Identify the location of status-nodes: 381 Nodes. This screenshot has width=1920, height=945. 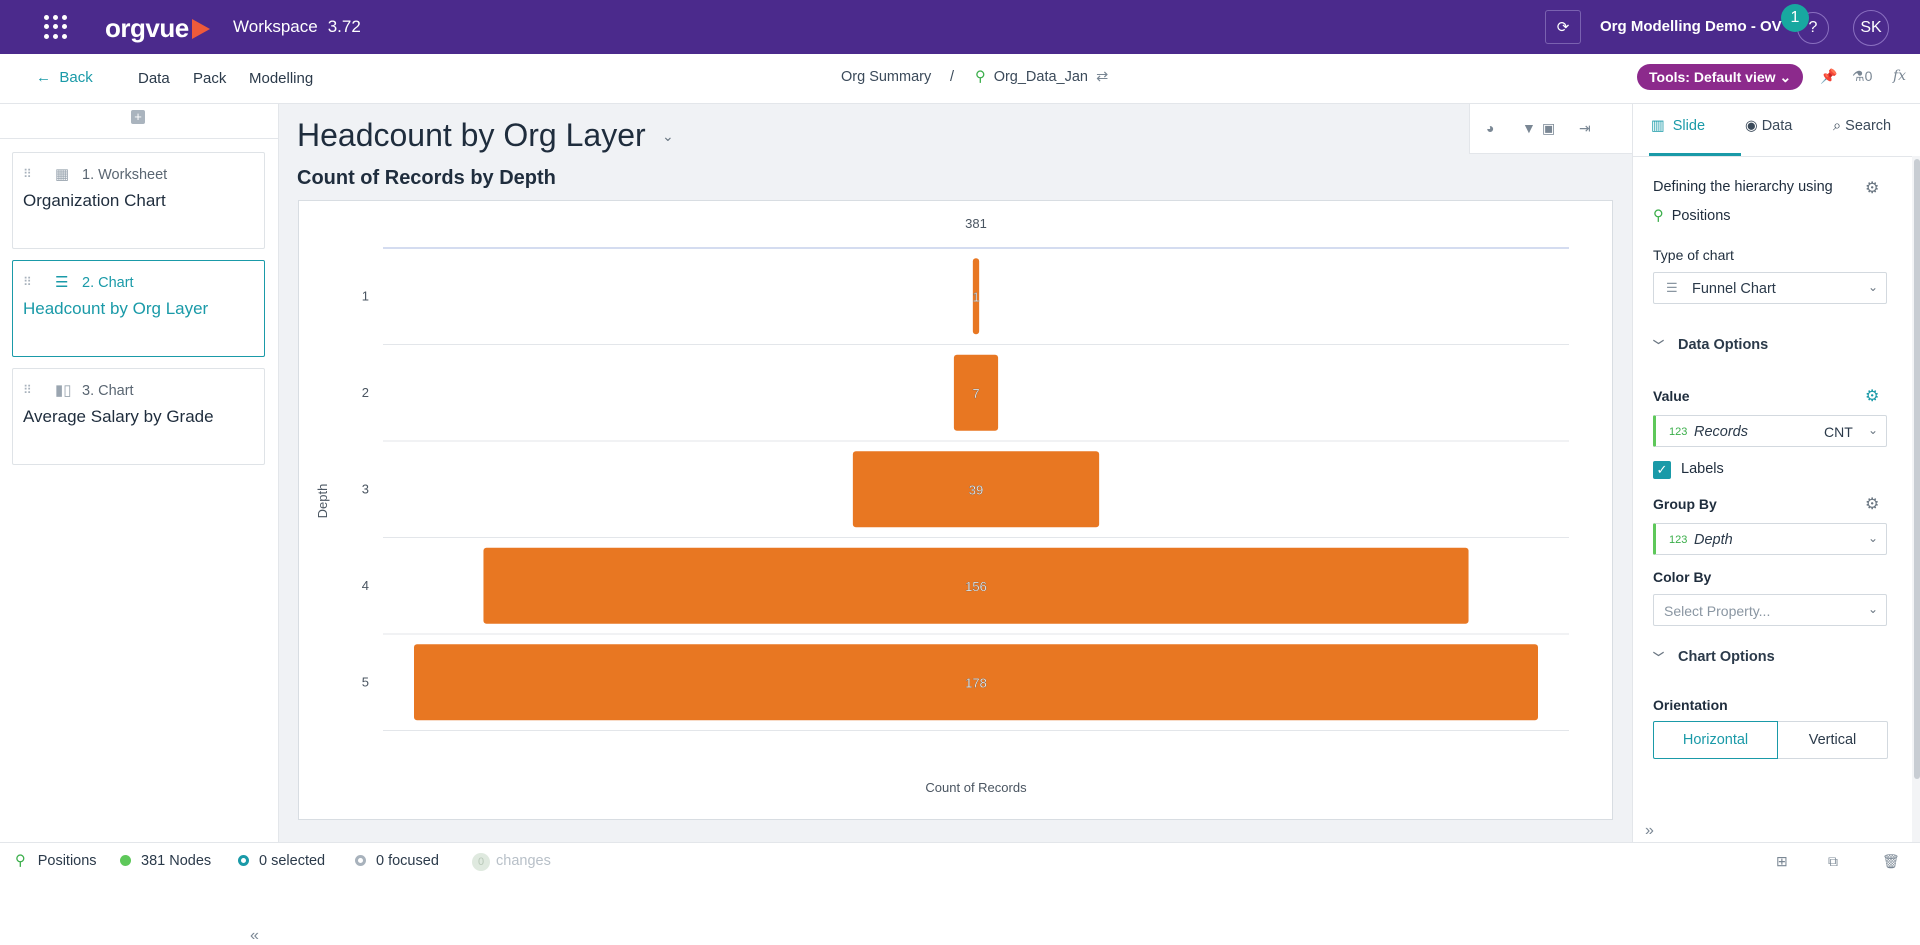
(165, 861).